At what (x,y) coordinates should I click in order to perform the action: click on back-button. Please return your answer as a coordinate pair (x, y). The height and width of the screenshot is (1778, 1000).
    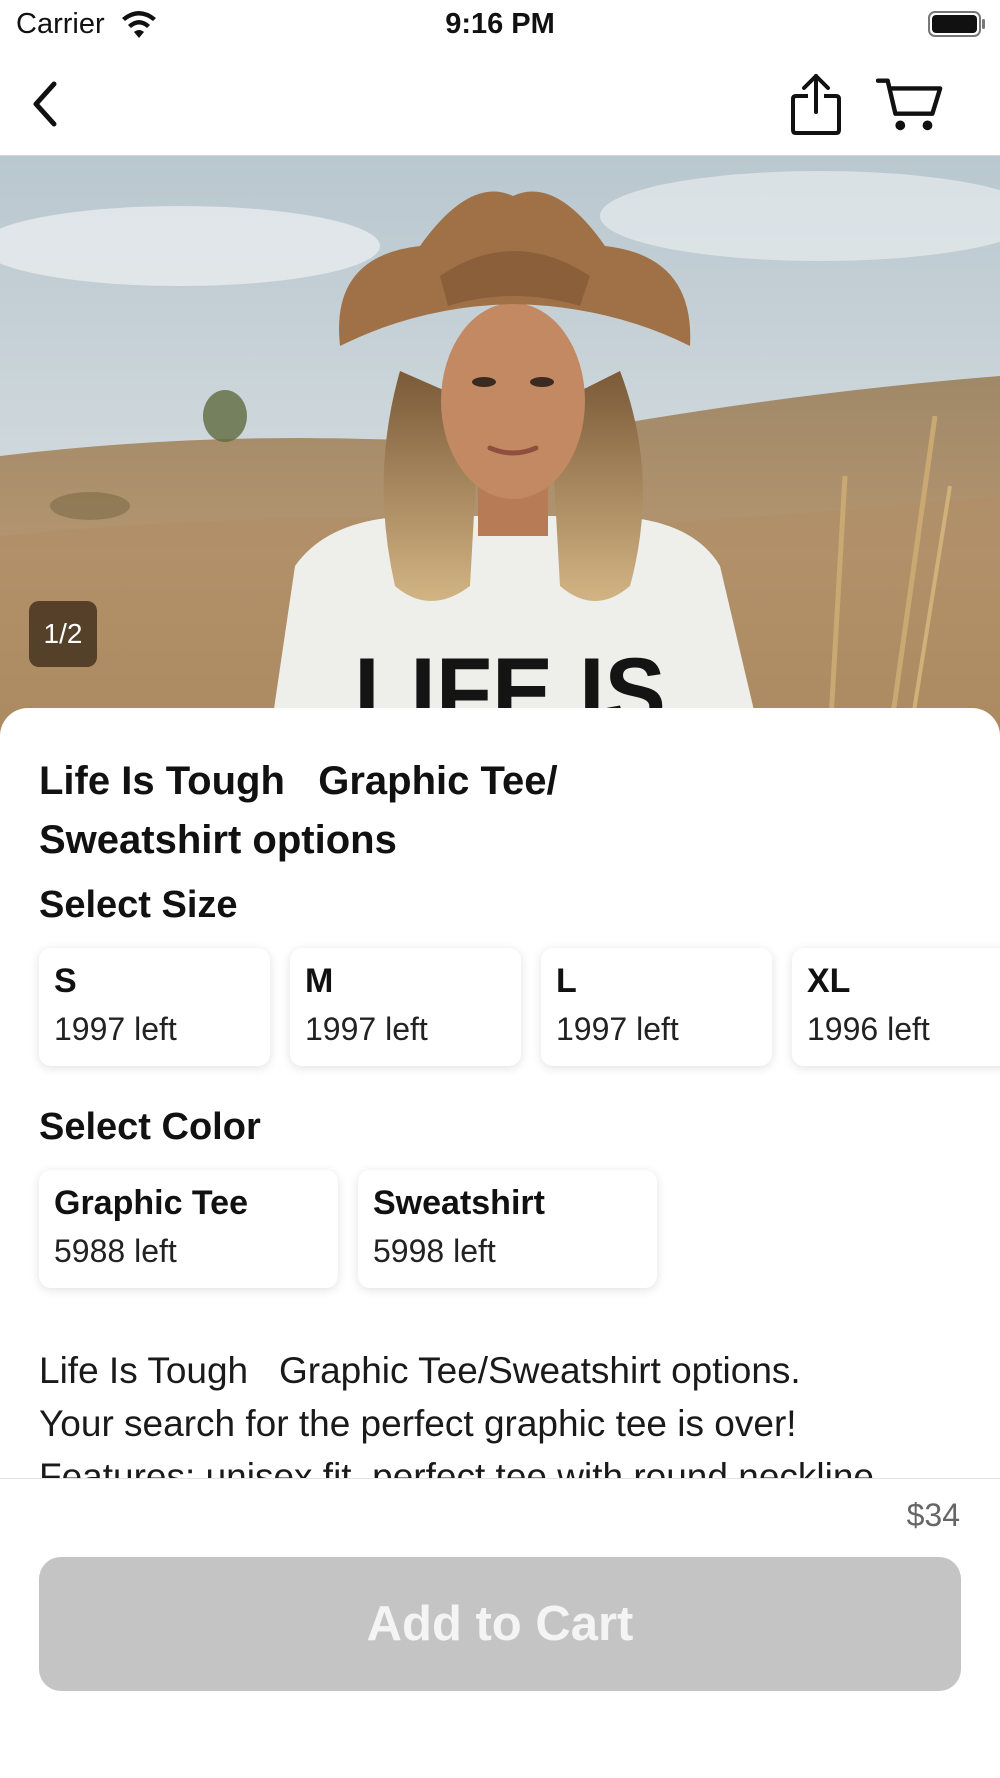
    Looking at the image, I should click on (46, 104).